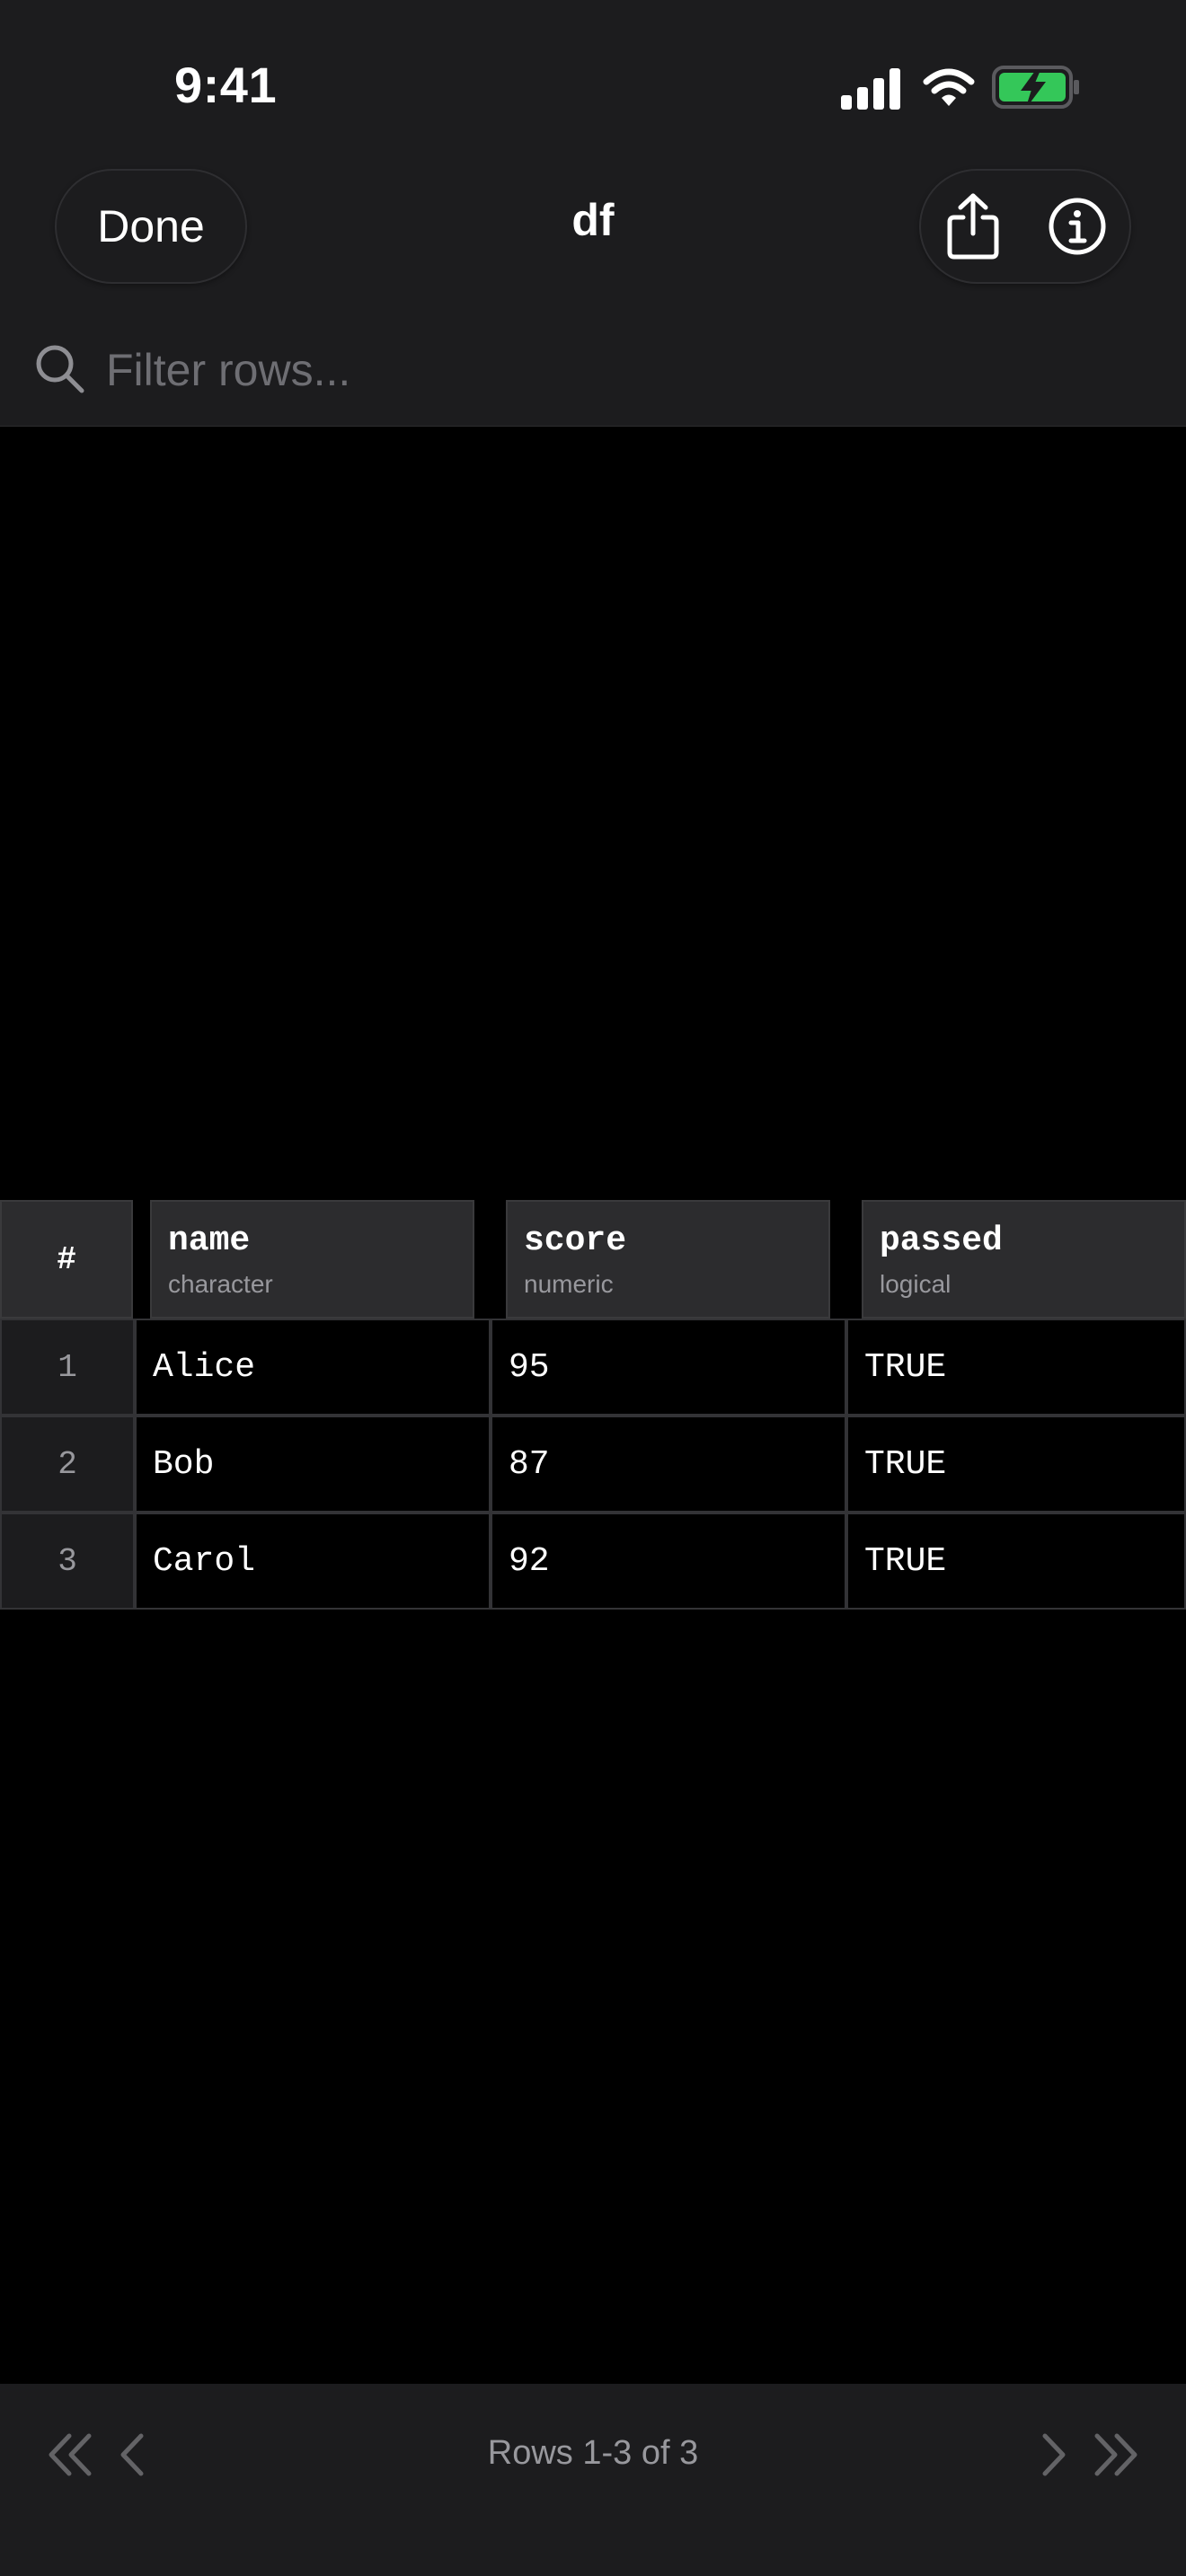 The width and height of the screenshot is (1186, 2576). Describe the element at coordinates (220, 1284) in the screenshot. I see `column-type: character` at that location.